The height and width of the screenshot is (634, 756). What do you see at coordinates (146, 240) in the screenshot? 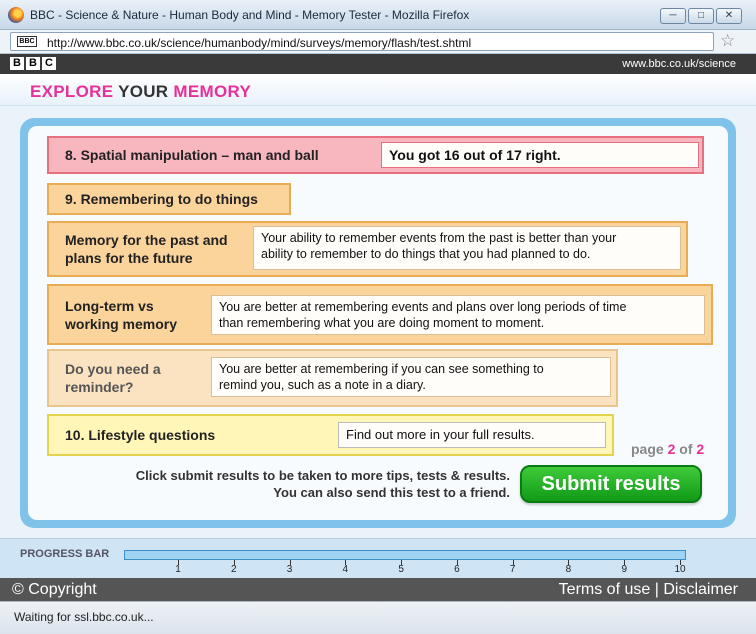
I see `result-label-line: Memory for the past and` at bounding box center [146, 240].